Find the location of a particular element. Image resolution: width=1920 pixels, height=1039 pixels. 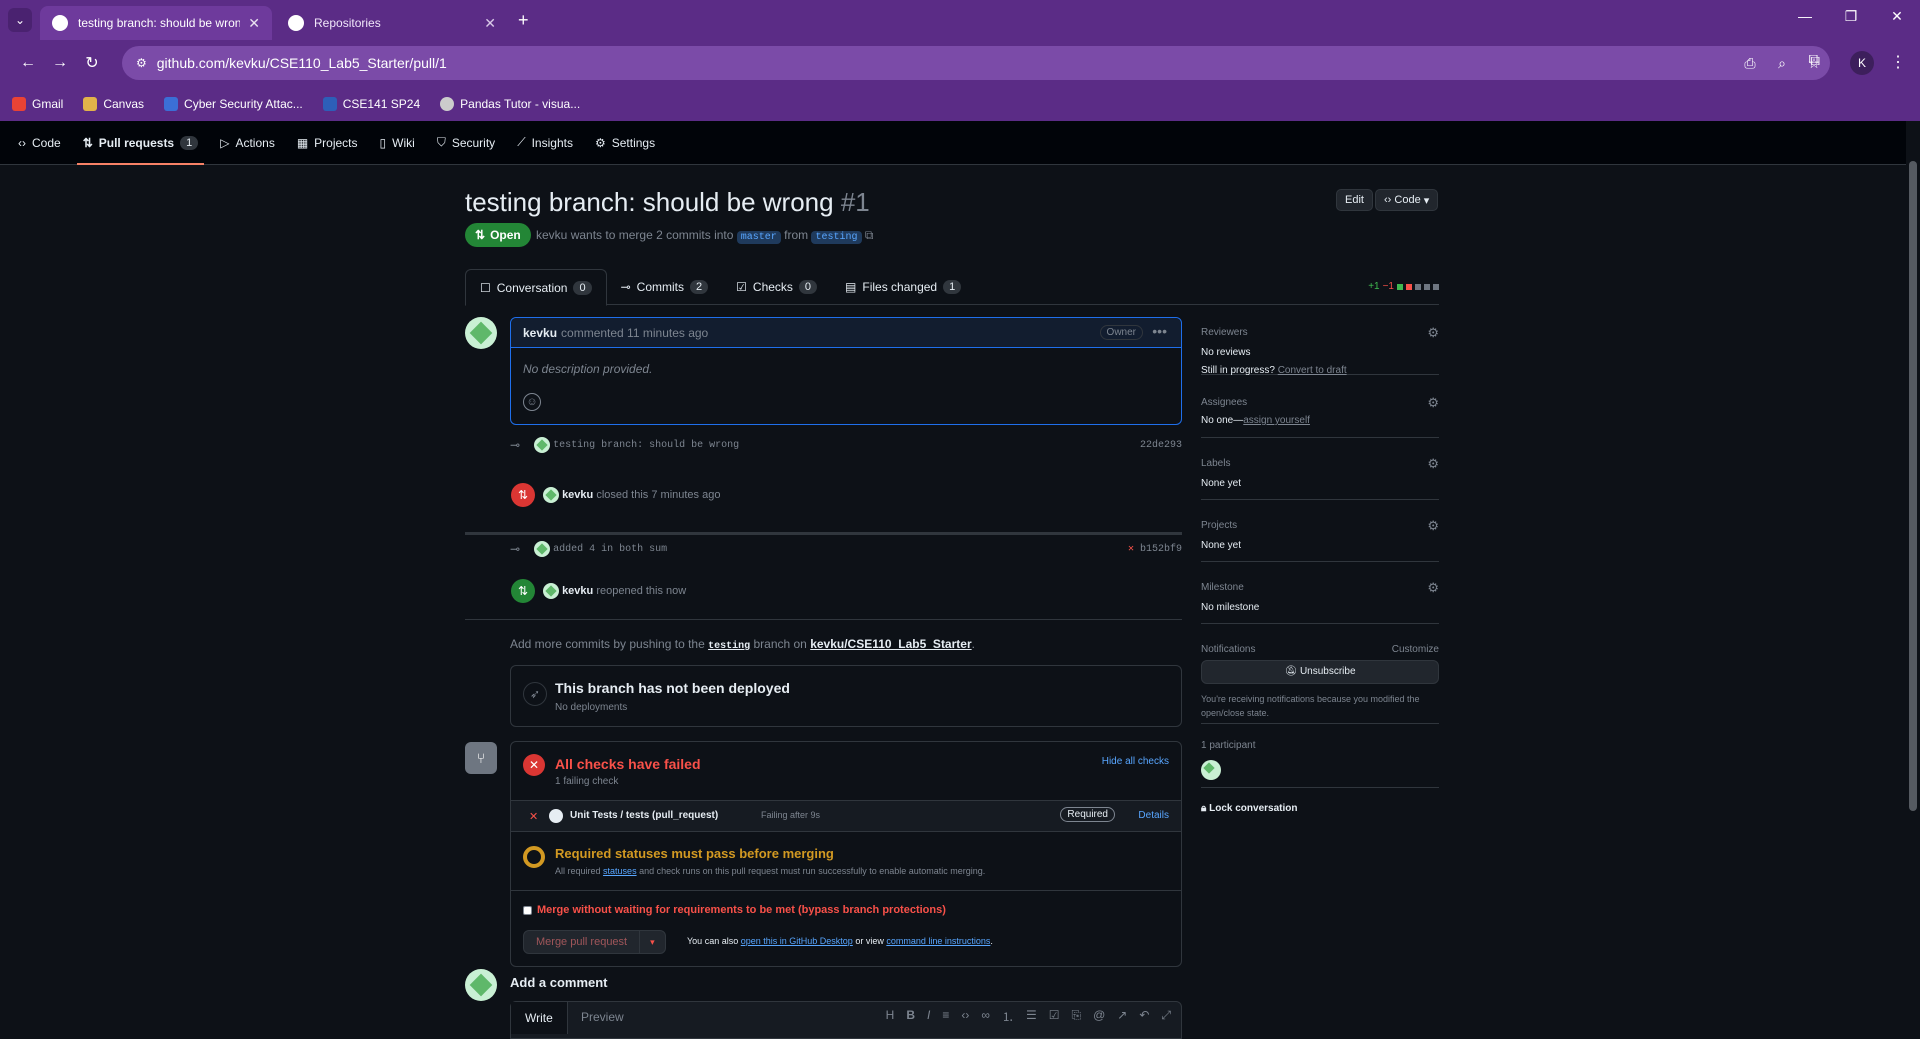

minimize-button: — is located at coordinates (1805, 16).